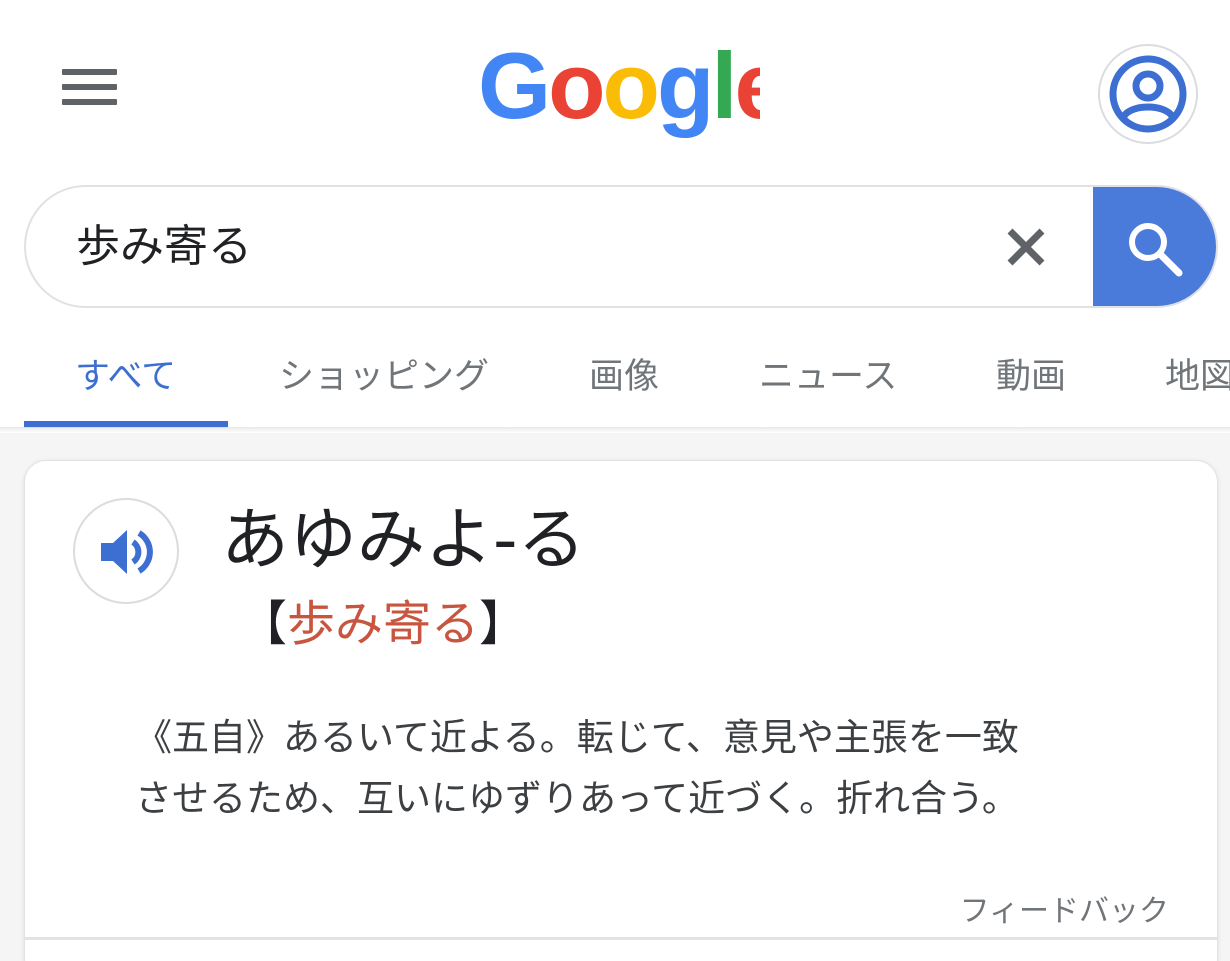 This screenshot has height=961, width=1230. I want to click on word-headword: 【歩み寄る】, so click(383, 624).